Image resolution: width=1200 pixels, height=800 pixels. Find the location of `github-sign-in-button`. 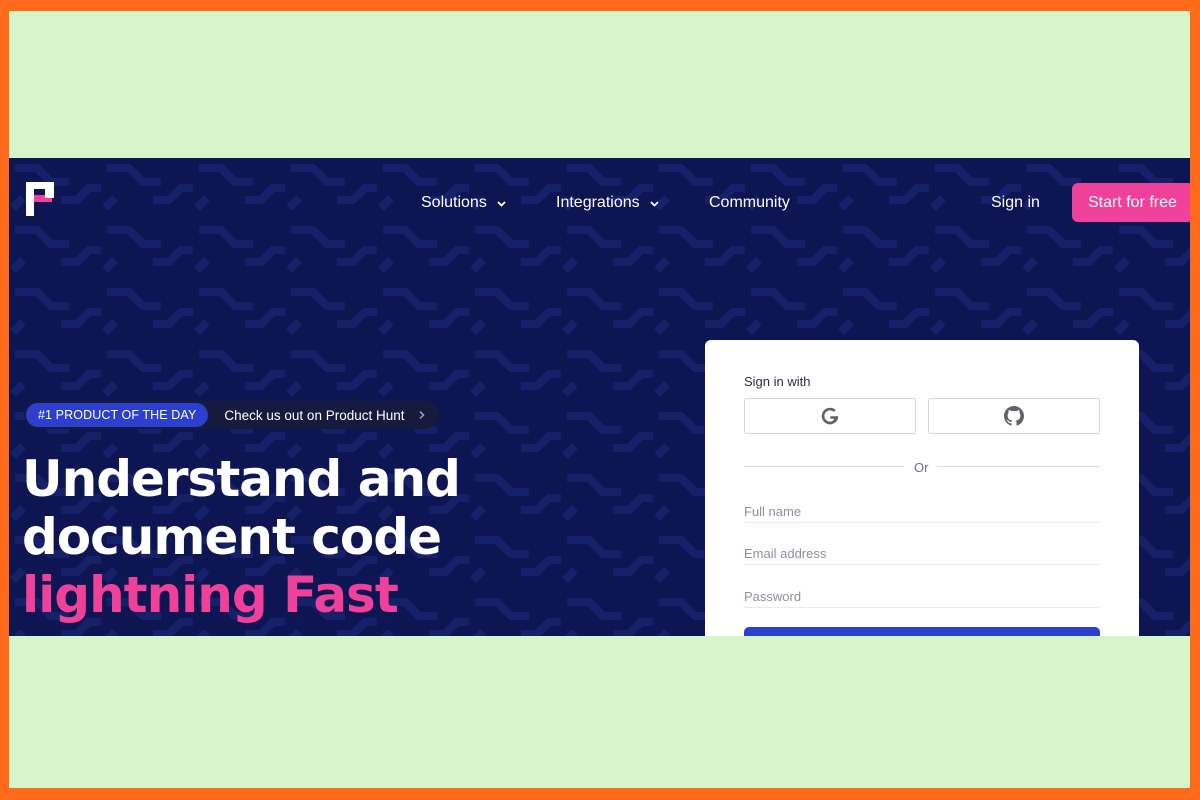

github-sign-in-button is located at coordinates (1014, 416).